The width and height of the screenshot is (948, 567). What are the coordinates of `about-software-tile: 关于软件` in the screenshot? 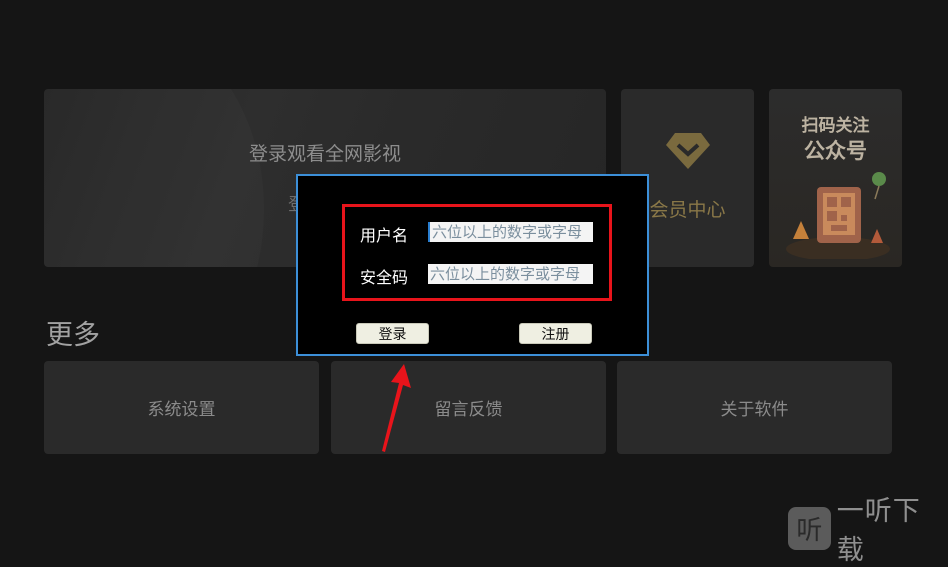 It's located at (754, 407).